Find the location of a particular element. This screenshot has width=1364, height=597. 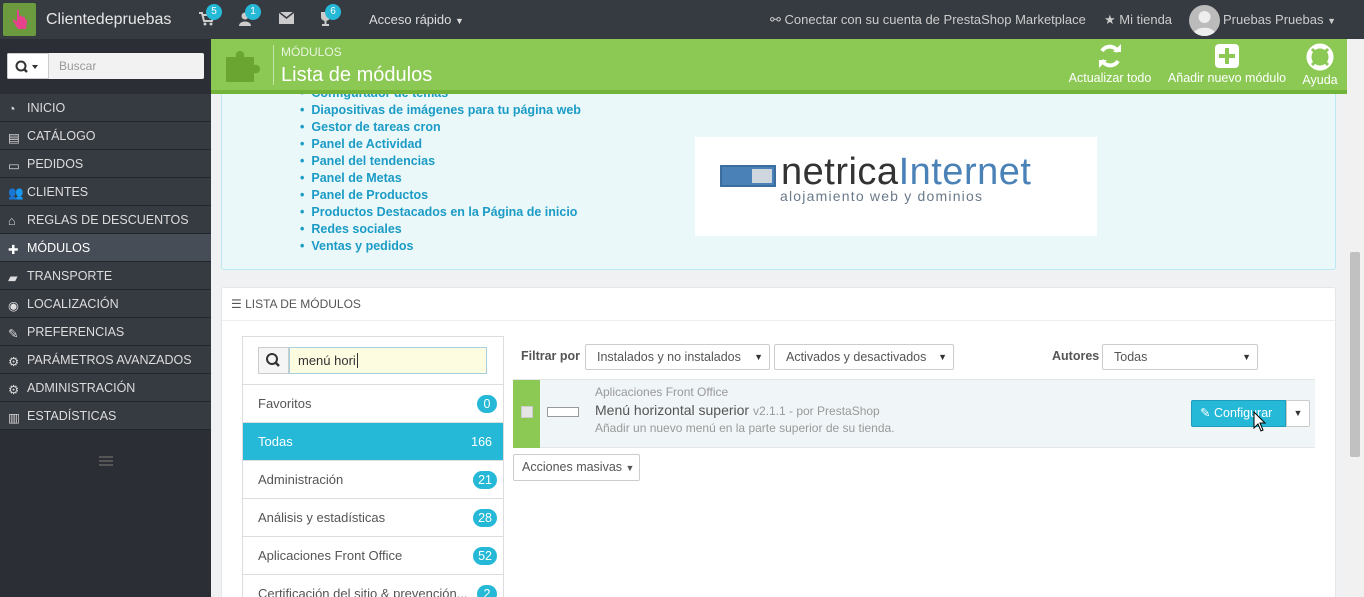

divider is located at coordinates (778, 320).